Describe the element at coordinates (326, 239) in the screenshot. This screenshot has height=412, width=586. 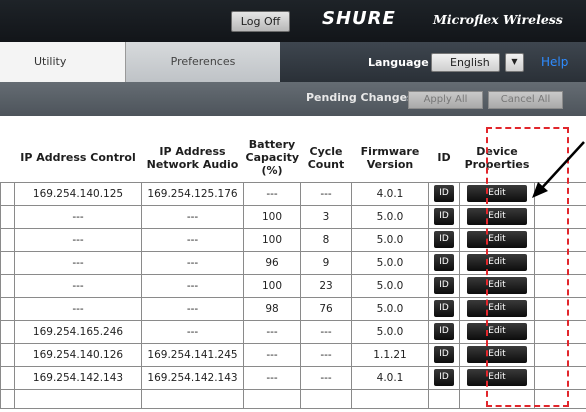
I see `cell-cycle: 8` at that location.